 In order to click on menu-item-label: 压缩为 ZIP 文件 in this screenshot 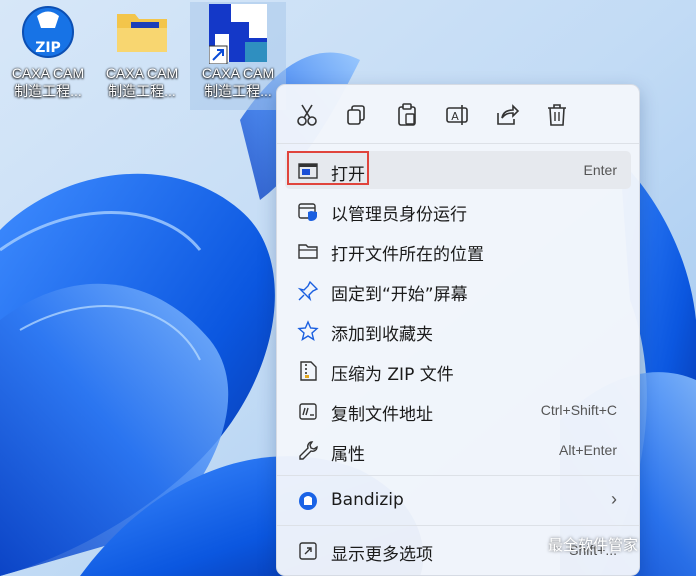, I will do `click(392, 375)`.